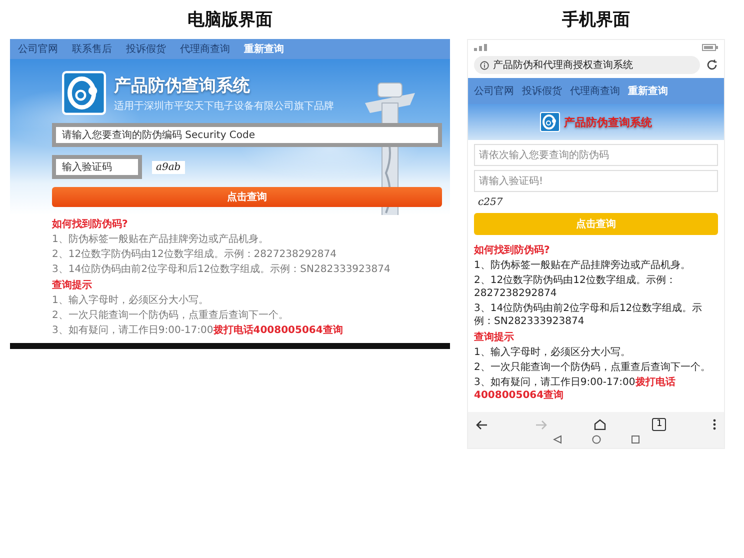 Image resolution: width=744 pixels, height=558 pixels. What do you see at coordinates (635, 439) in the screenshot?
I see `recent-square-icon` at bounding box center [635, 439].